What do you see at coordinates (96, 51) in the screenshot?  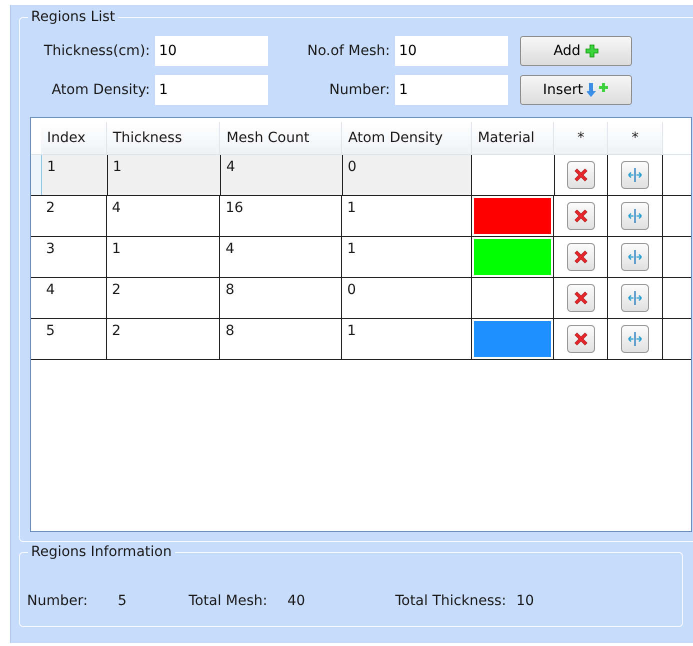 I see `field-label: Thickness(cm):` at bounding box center [96, 51].